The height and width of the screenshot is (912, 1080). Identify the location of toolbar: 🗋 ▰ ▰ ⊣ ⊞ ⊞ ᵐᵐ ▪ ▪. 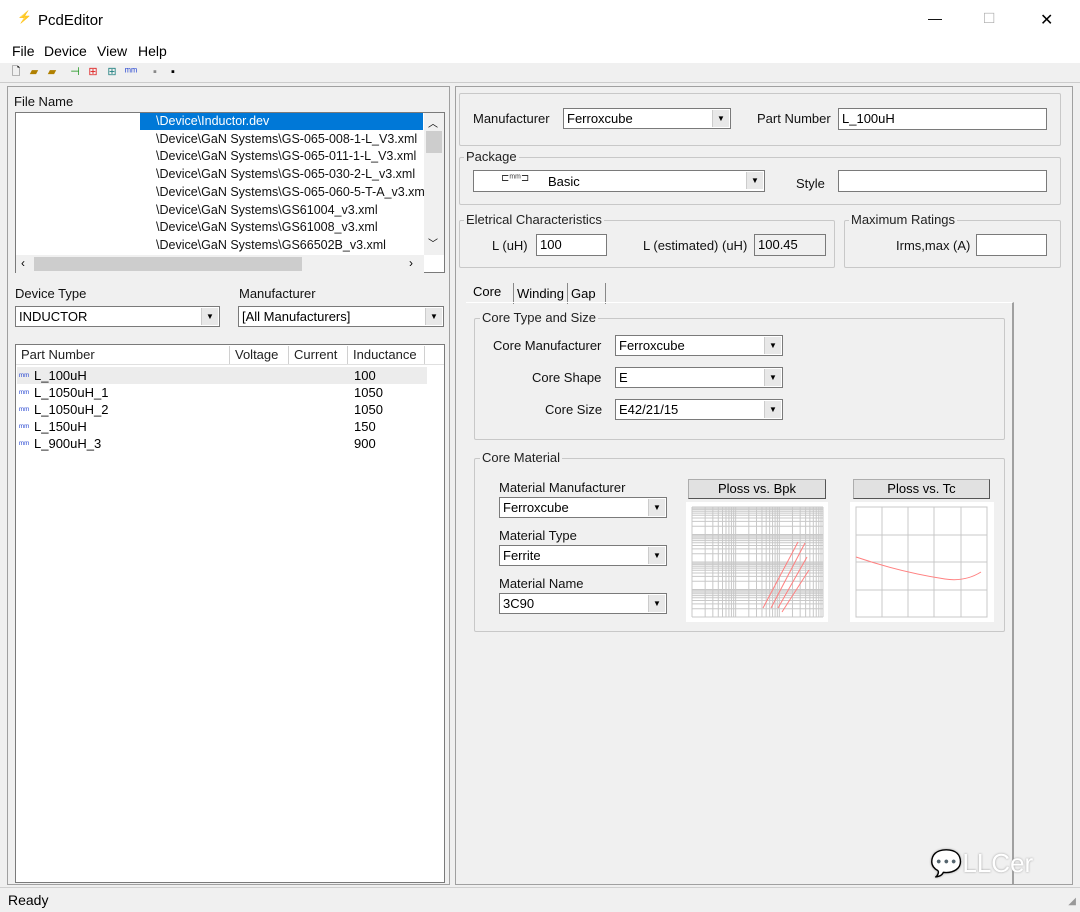
(540, 73).